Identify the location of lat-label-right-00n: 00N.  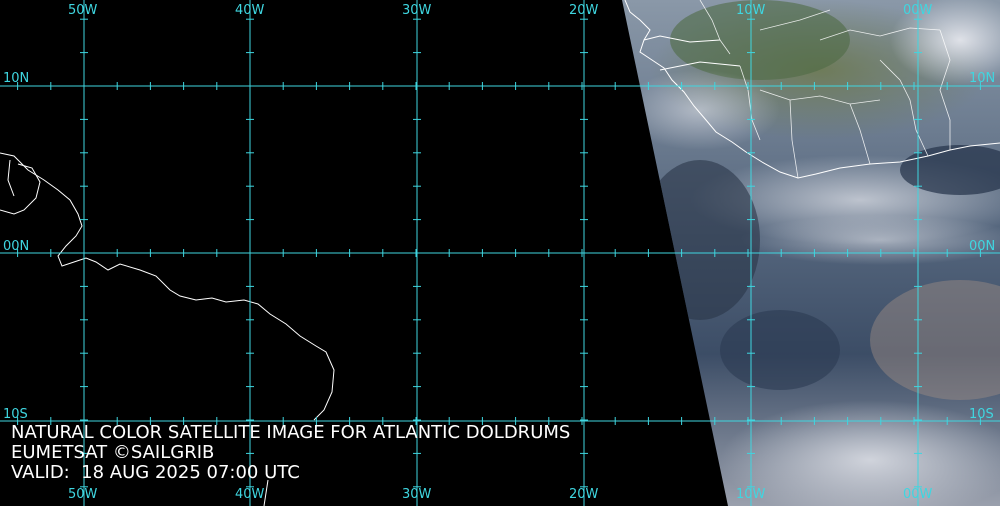
(982, 246).